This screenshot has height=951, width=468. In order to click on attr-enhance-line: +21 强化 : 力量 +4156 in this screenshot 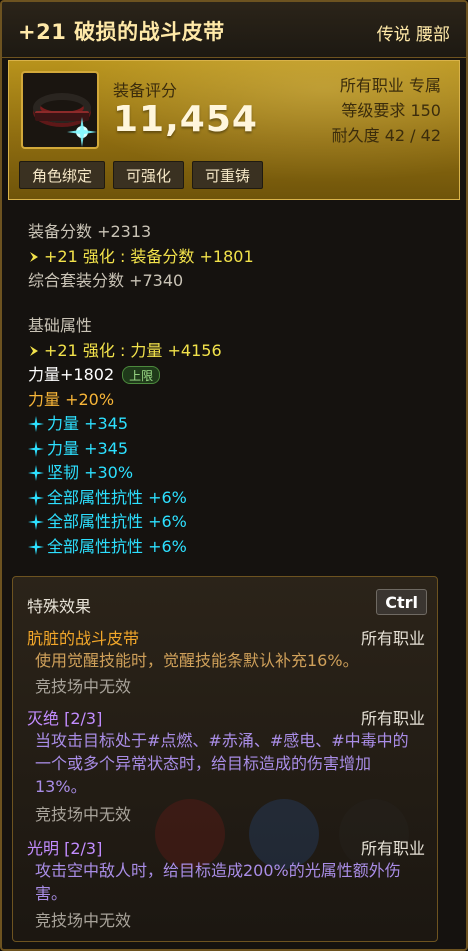, I will do `click(125, 351)`.